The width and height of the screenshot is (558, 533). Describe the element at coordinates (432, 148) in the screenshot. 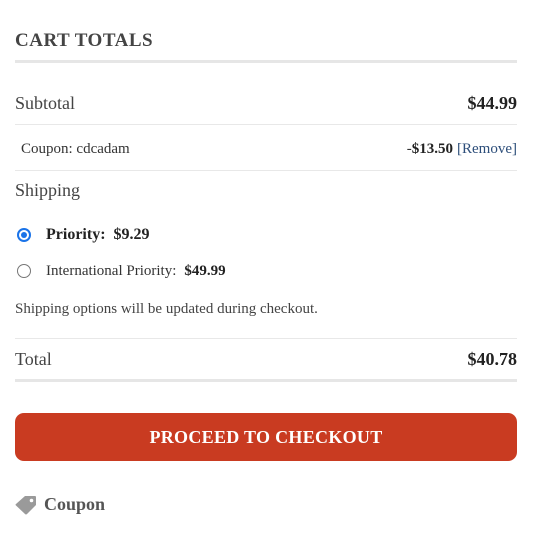

I see `coupon-amount: $13.50` at that location.